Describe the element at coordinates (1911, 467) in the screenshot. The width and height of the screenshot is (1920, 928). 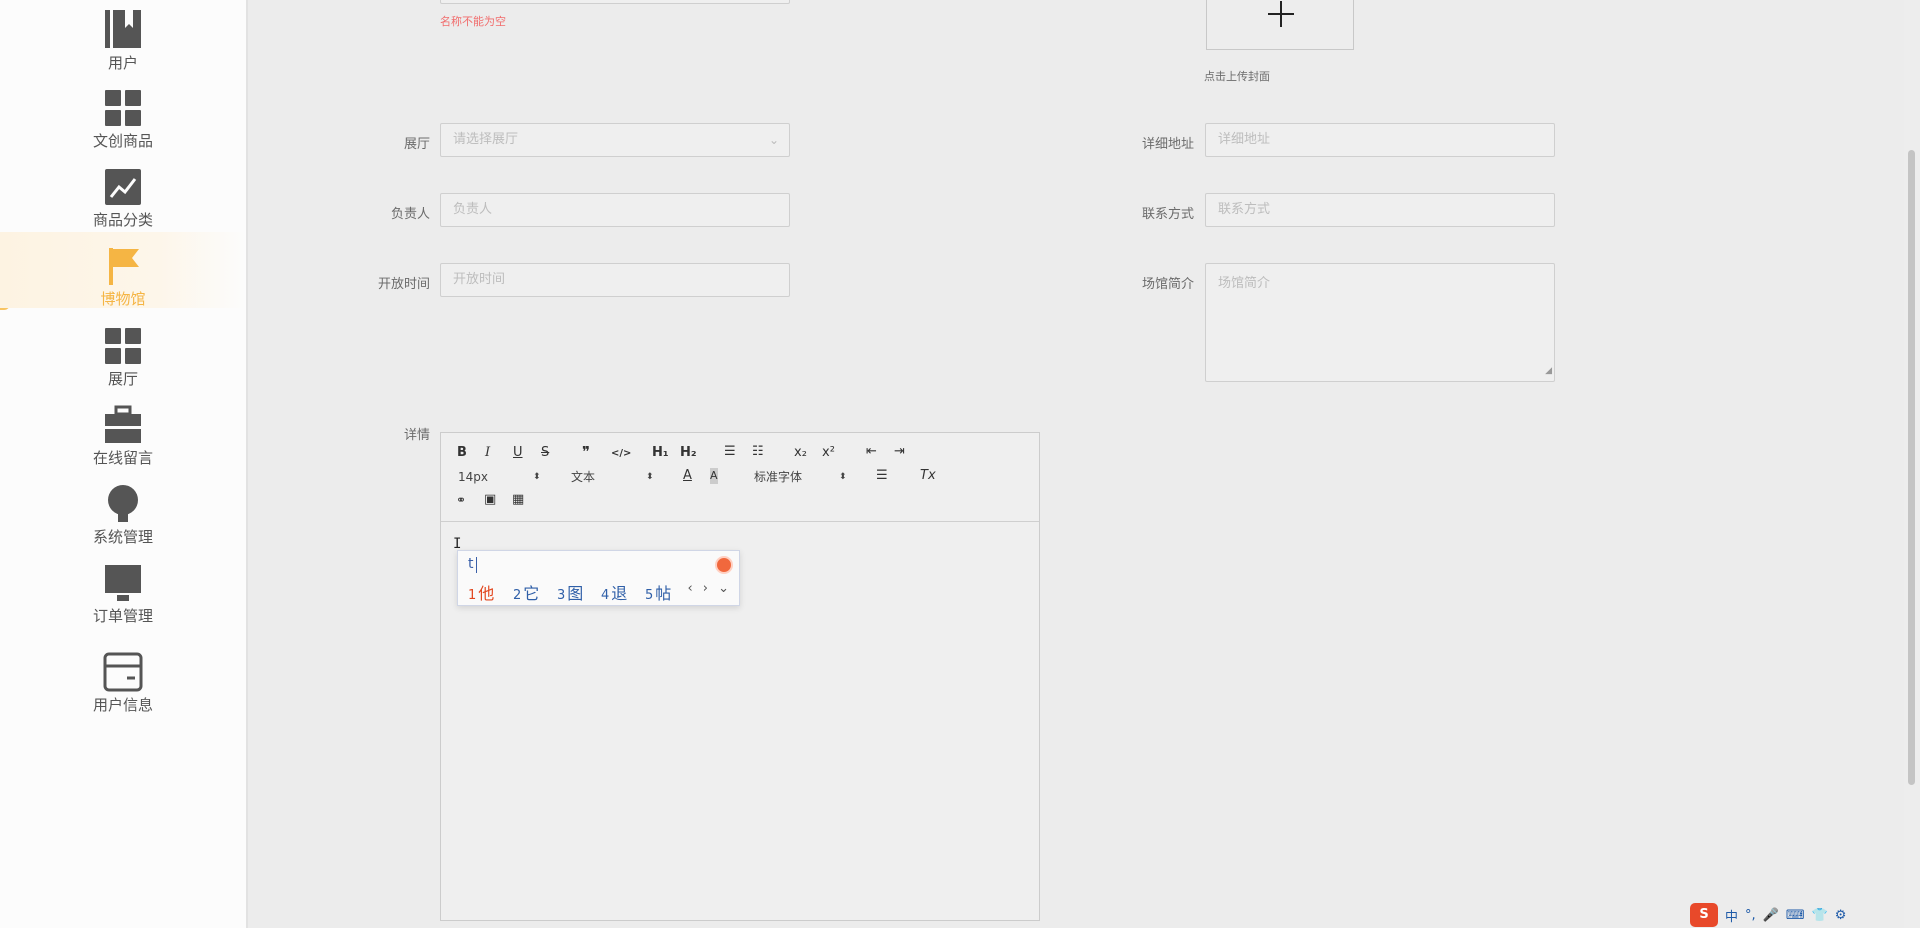
I see `scrollbar-thumb` at that location.